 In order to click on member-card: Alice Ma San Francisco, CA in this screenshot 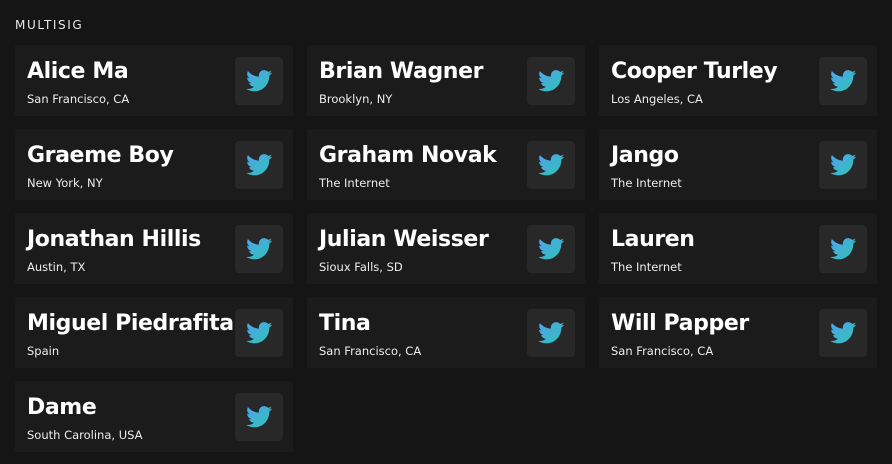, I will do `click(154, 80)`.